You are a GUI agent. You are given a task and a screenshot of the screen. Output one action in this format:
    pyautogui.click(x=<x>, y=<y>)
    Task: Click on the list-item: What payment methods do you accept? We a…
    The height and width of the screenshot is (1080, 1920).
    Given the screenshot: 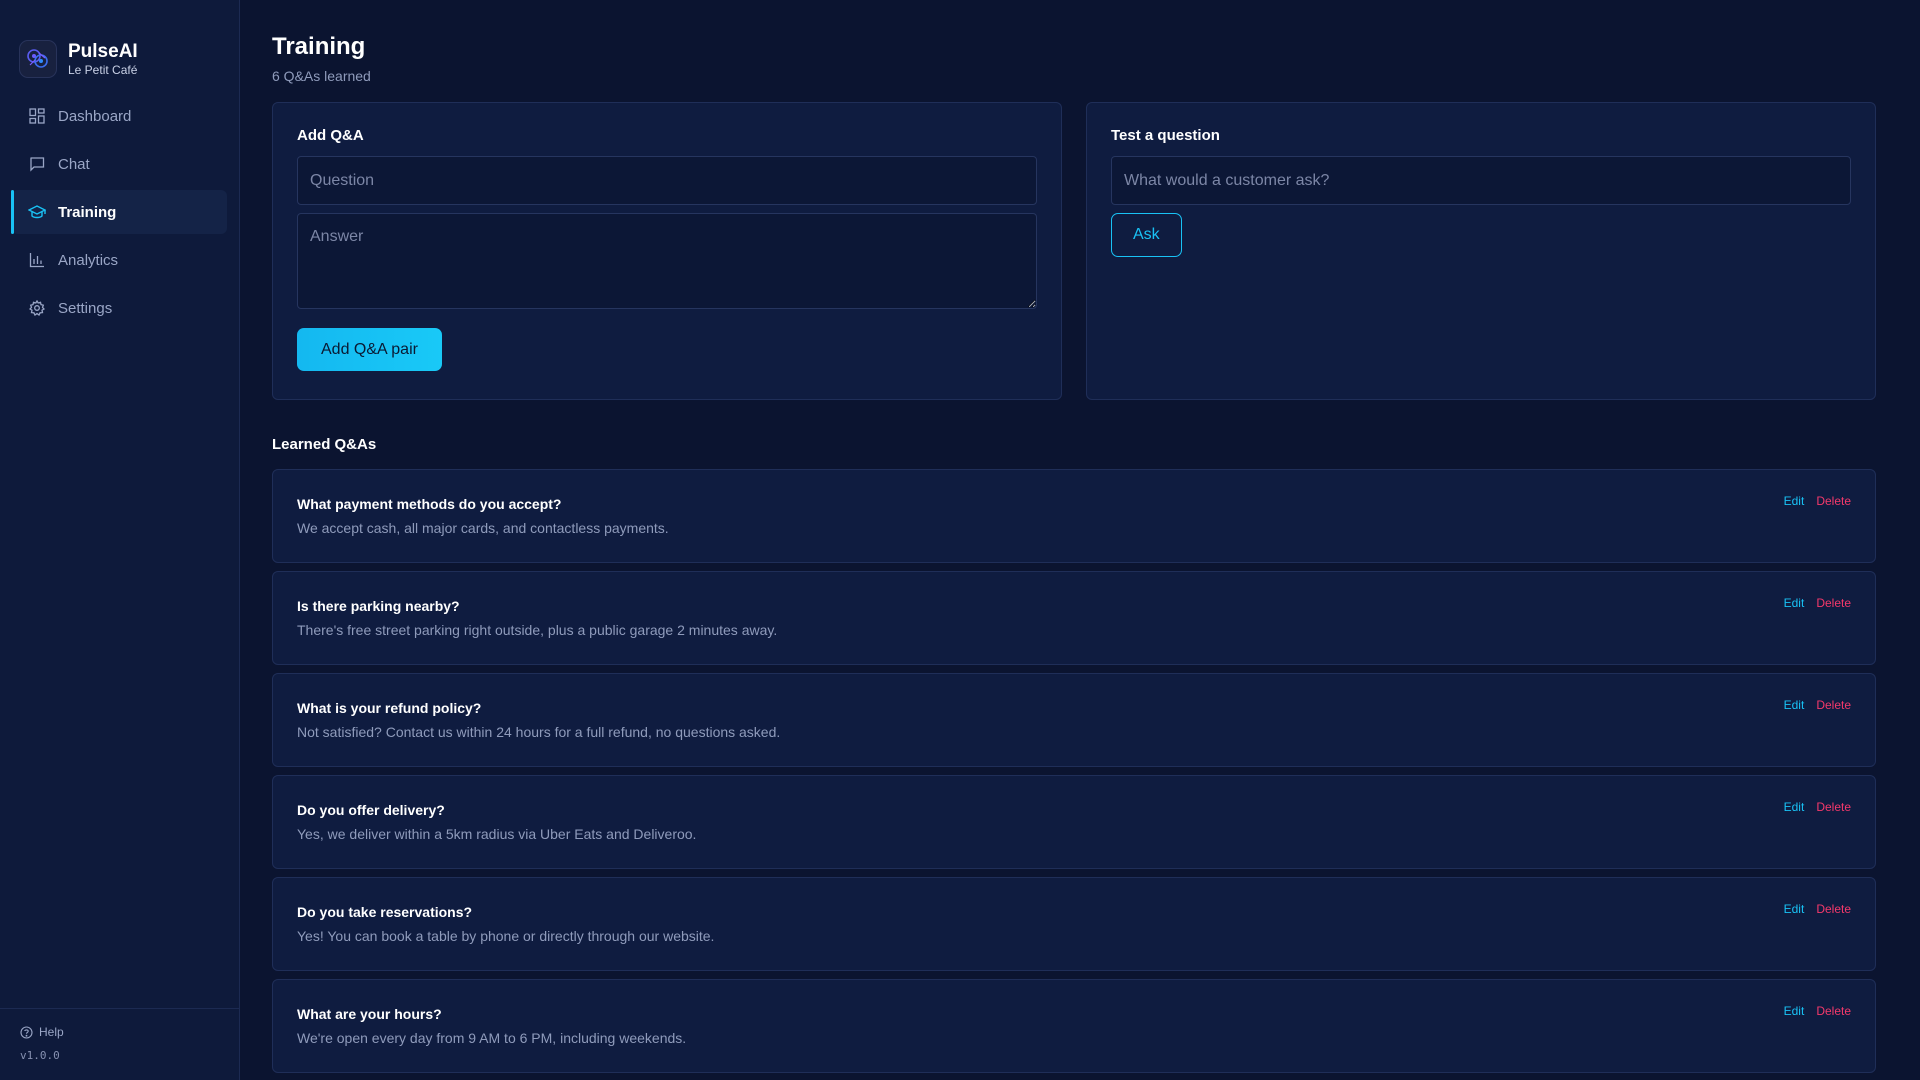 What is the action you would take?
    pyautogui.click(x=1074, y=516)
    